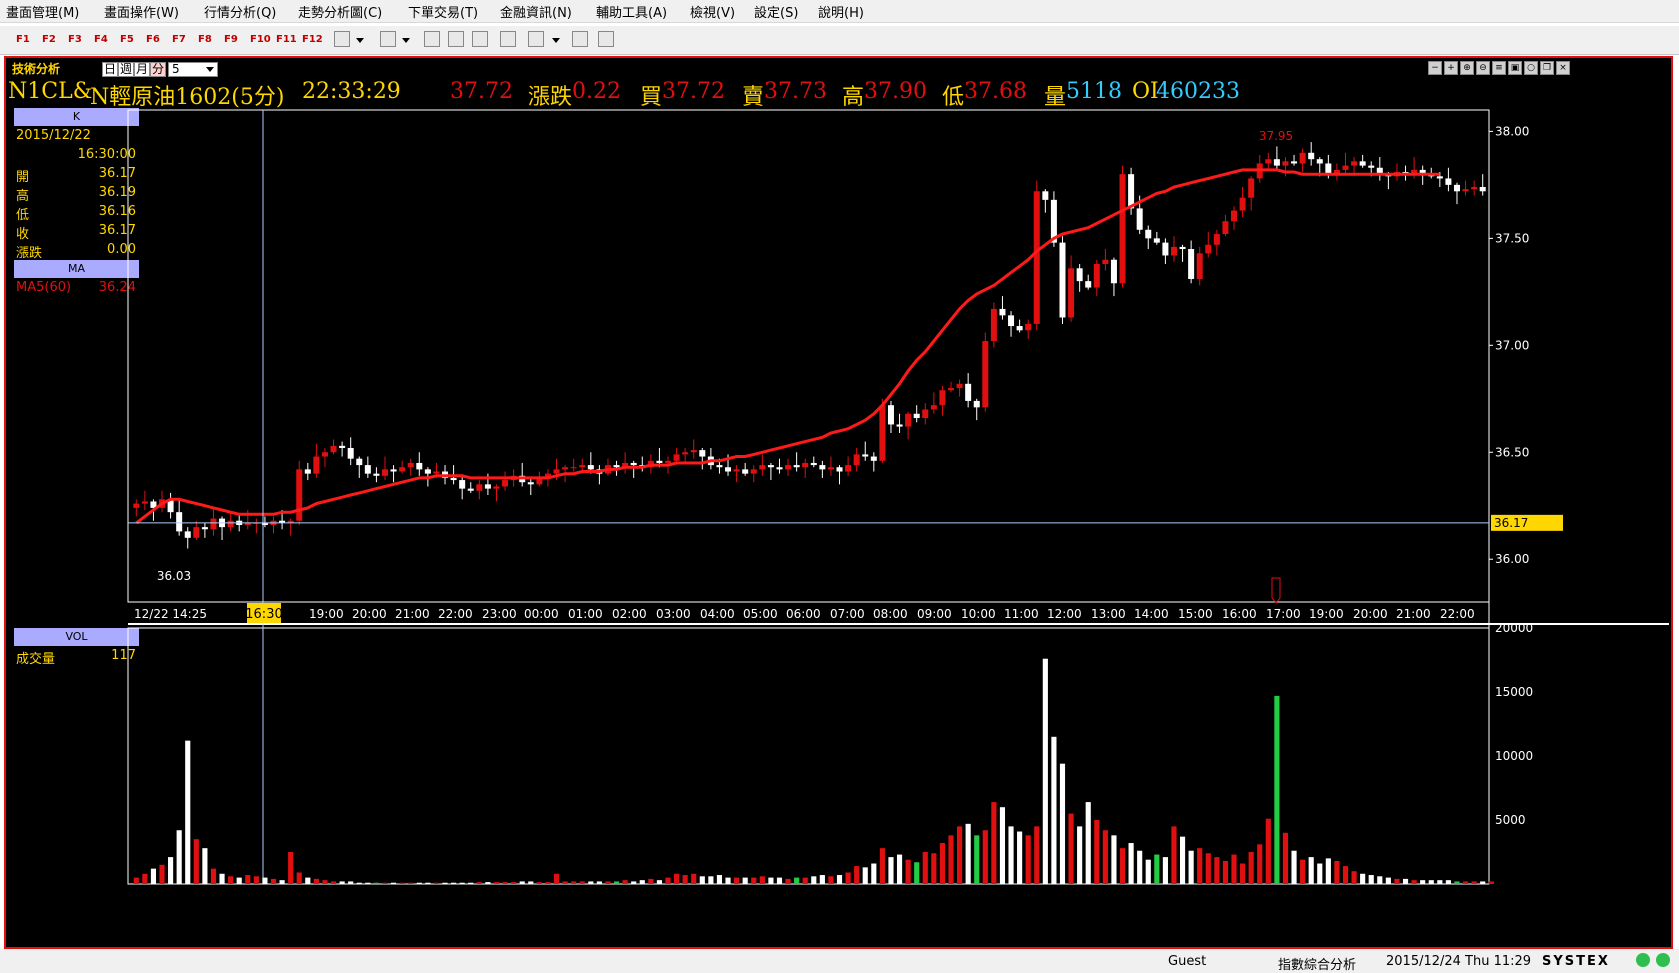 The image size is (1679, 973). What do you see at coordinates (508, 39) in the screenshot?
I see `columns-icon` at bounding box center [508, 39].